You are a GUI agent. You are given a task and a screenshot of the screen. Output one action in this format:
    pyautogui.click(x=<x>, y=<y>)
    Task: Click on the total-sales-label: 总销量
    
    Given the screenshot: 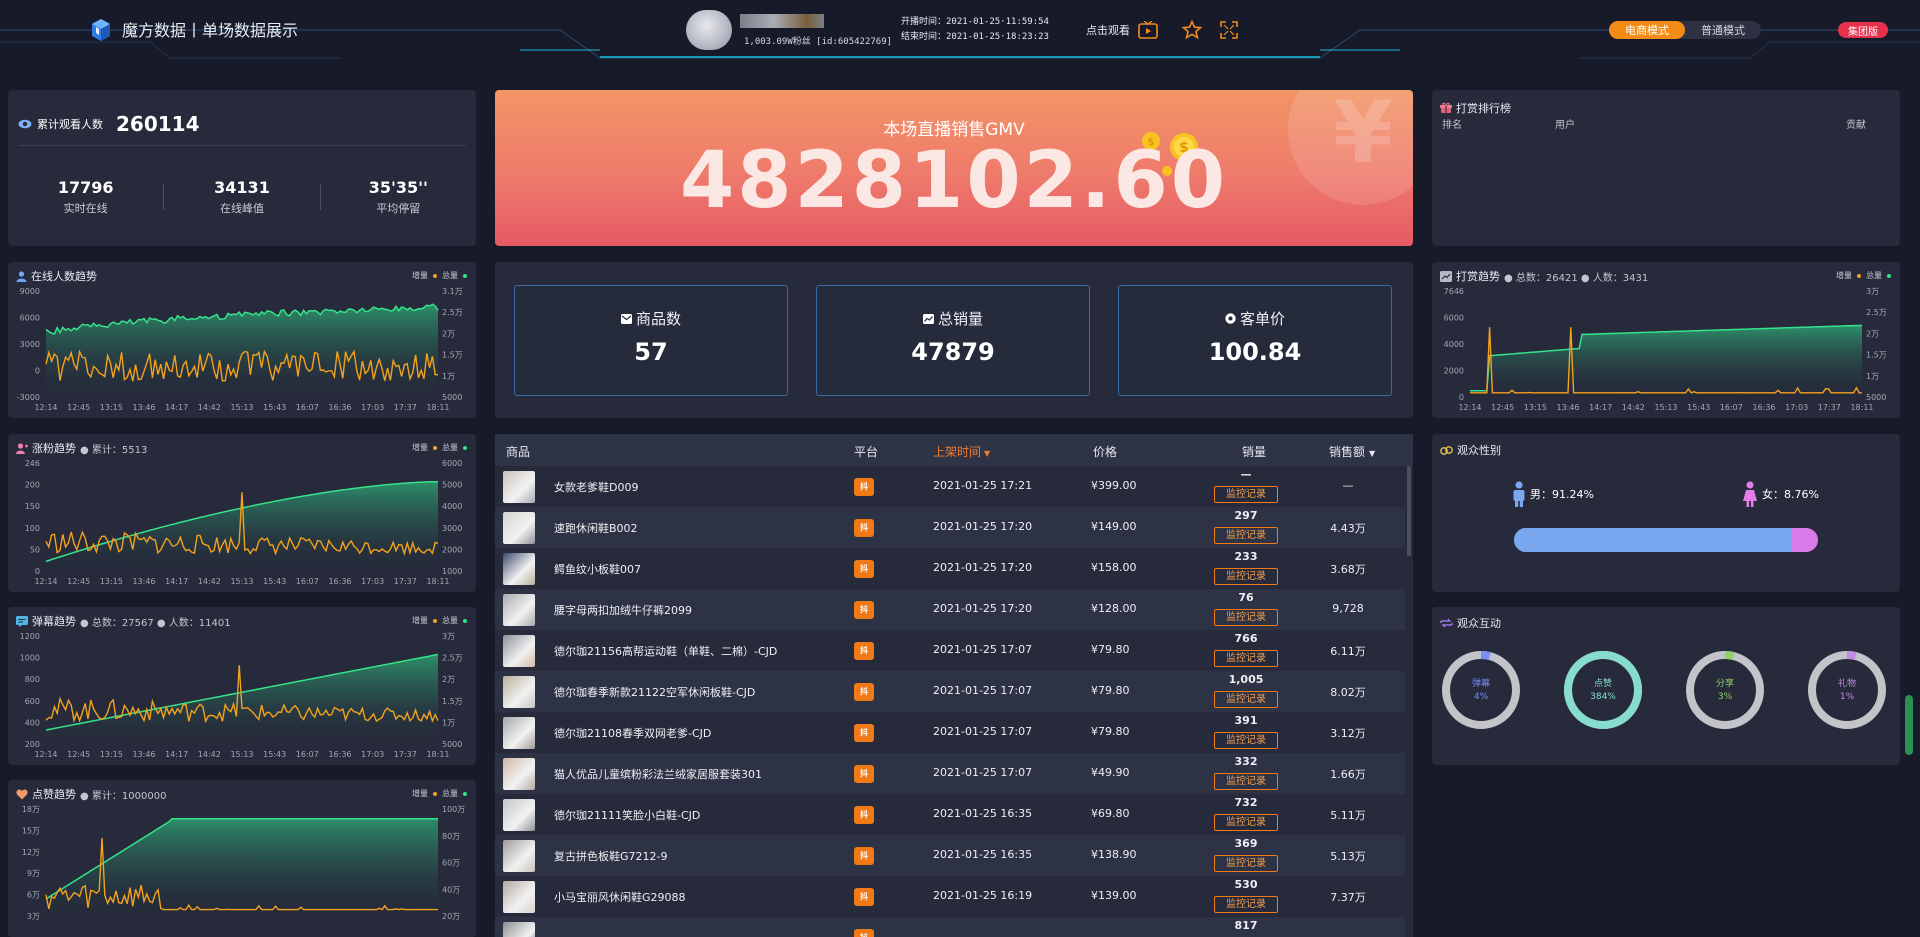 What is the action you would take?
    pyautogui.click(x=960, y=319)
    